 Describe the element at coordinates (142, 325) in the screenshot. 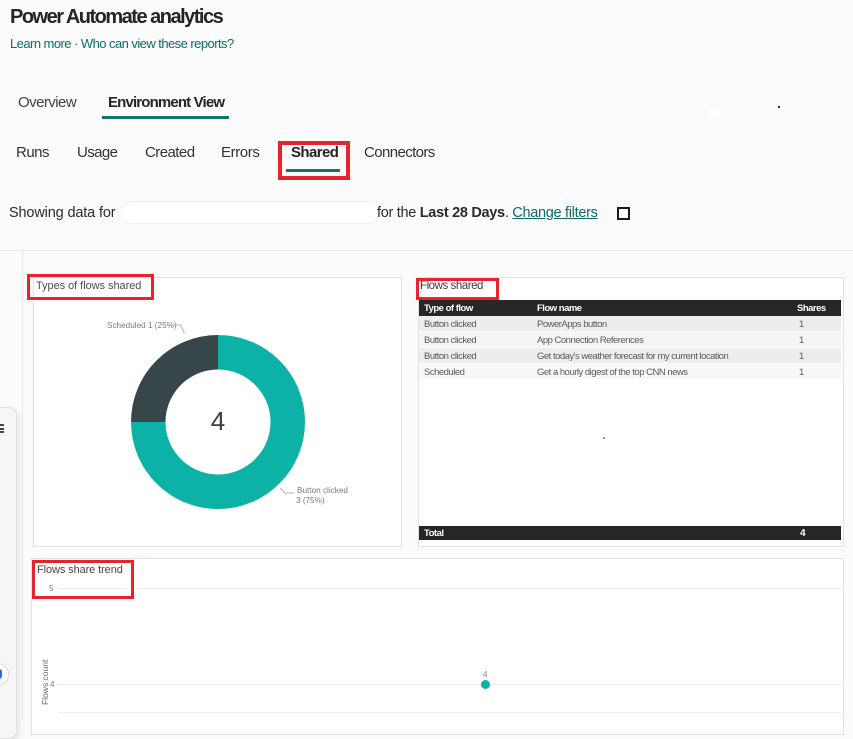

I see `svg-text: Scheduled 1 (25%)` at that location.